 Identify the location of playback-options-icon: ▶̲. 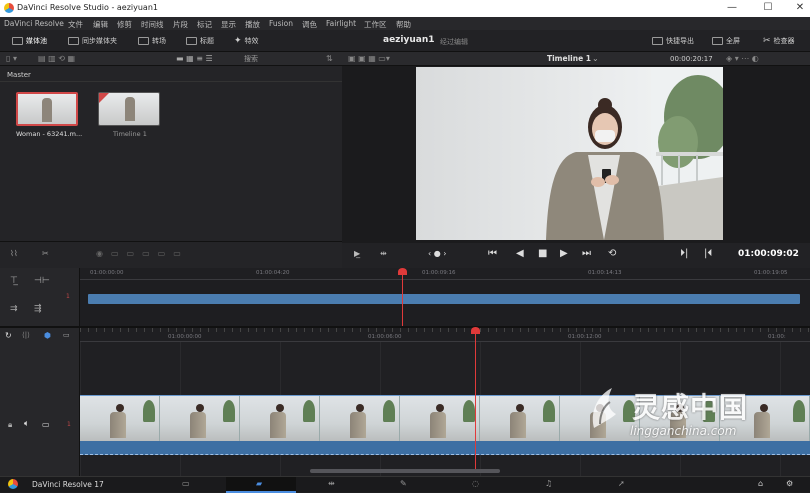
(357, 253).